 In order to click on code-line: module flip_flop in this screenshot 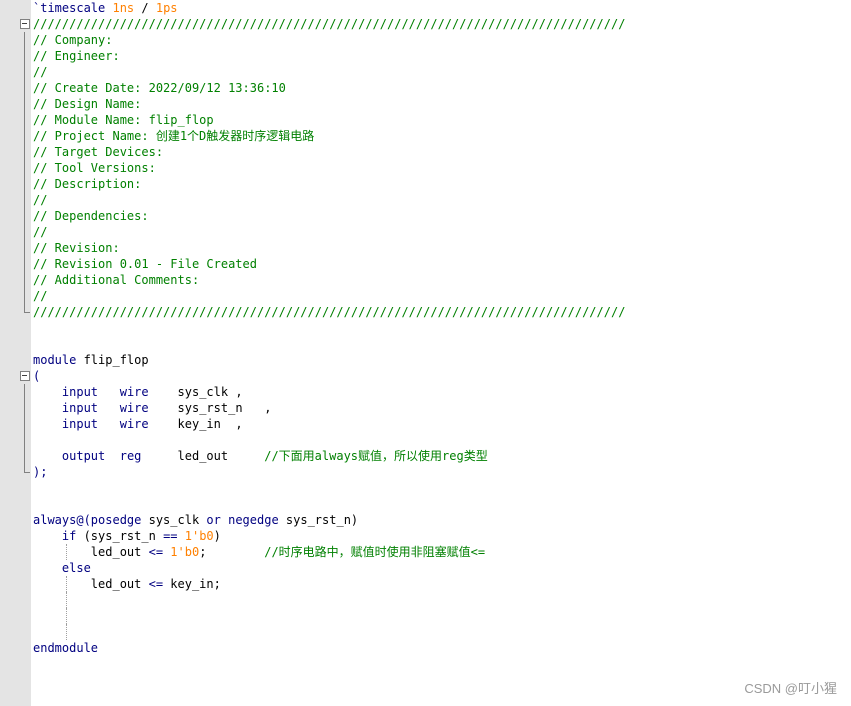, I will do `click(425, 360)`.